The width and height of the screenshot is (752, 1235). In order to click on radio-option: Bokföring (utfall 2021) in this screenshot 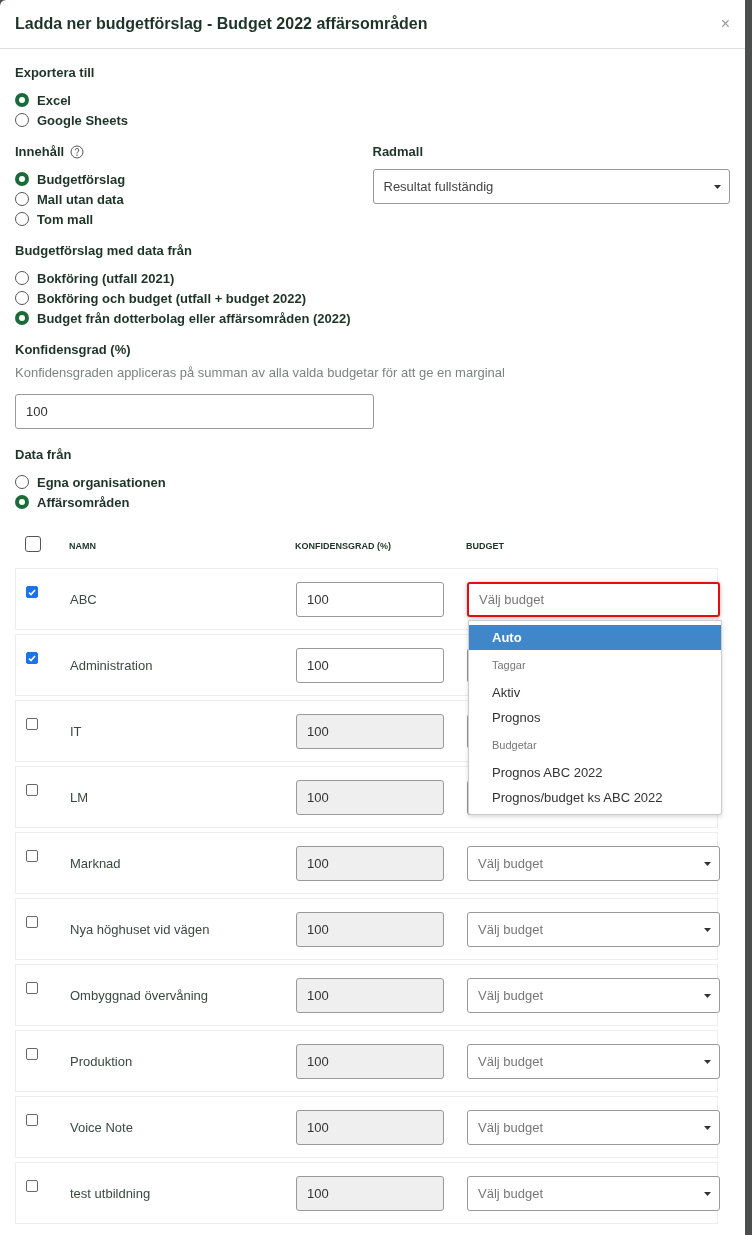, I will do `click(372, 278)`.